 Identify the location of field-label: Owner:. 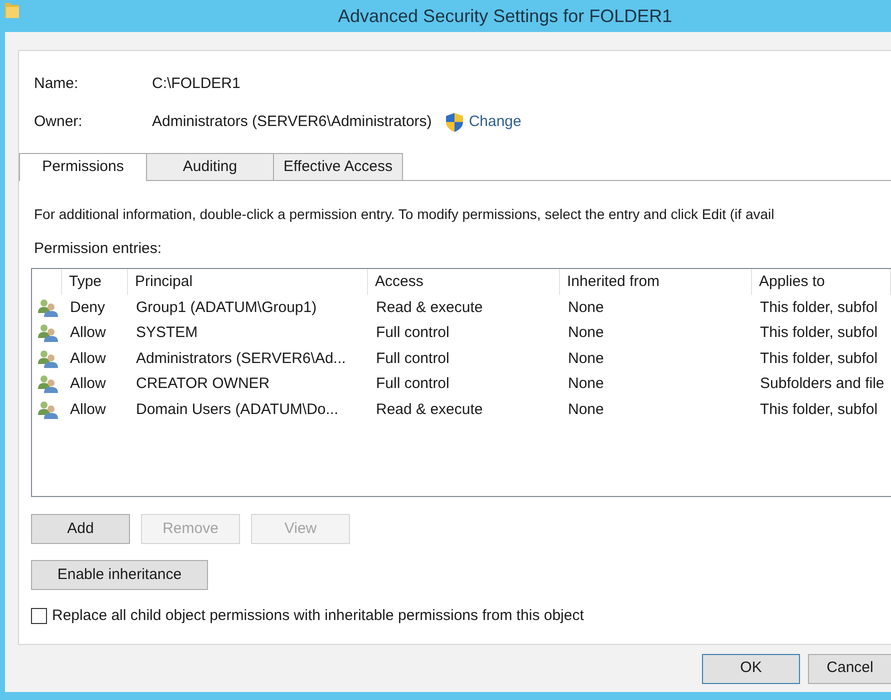
(59, 122).